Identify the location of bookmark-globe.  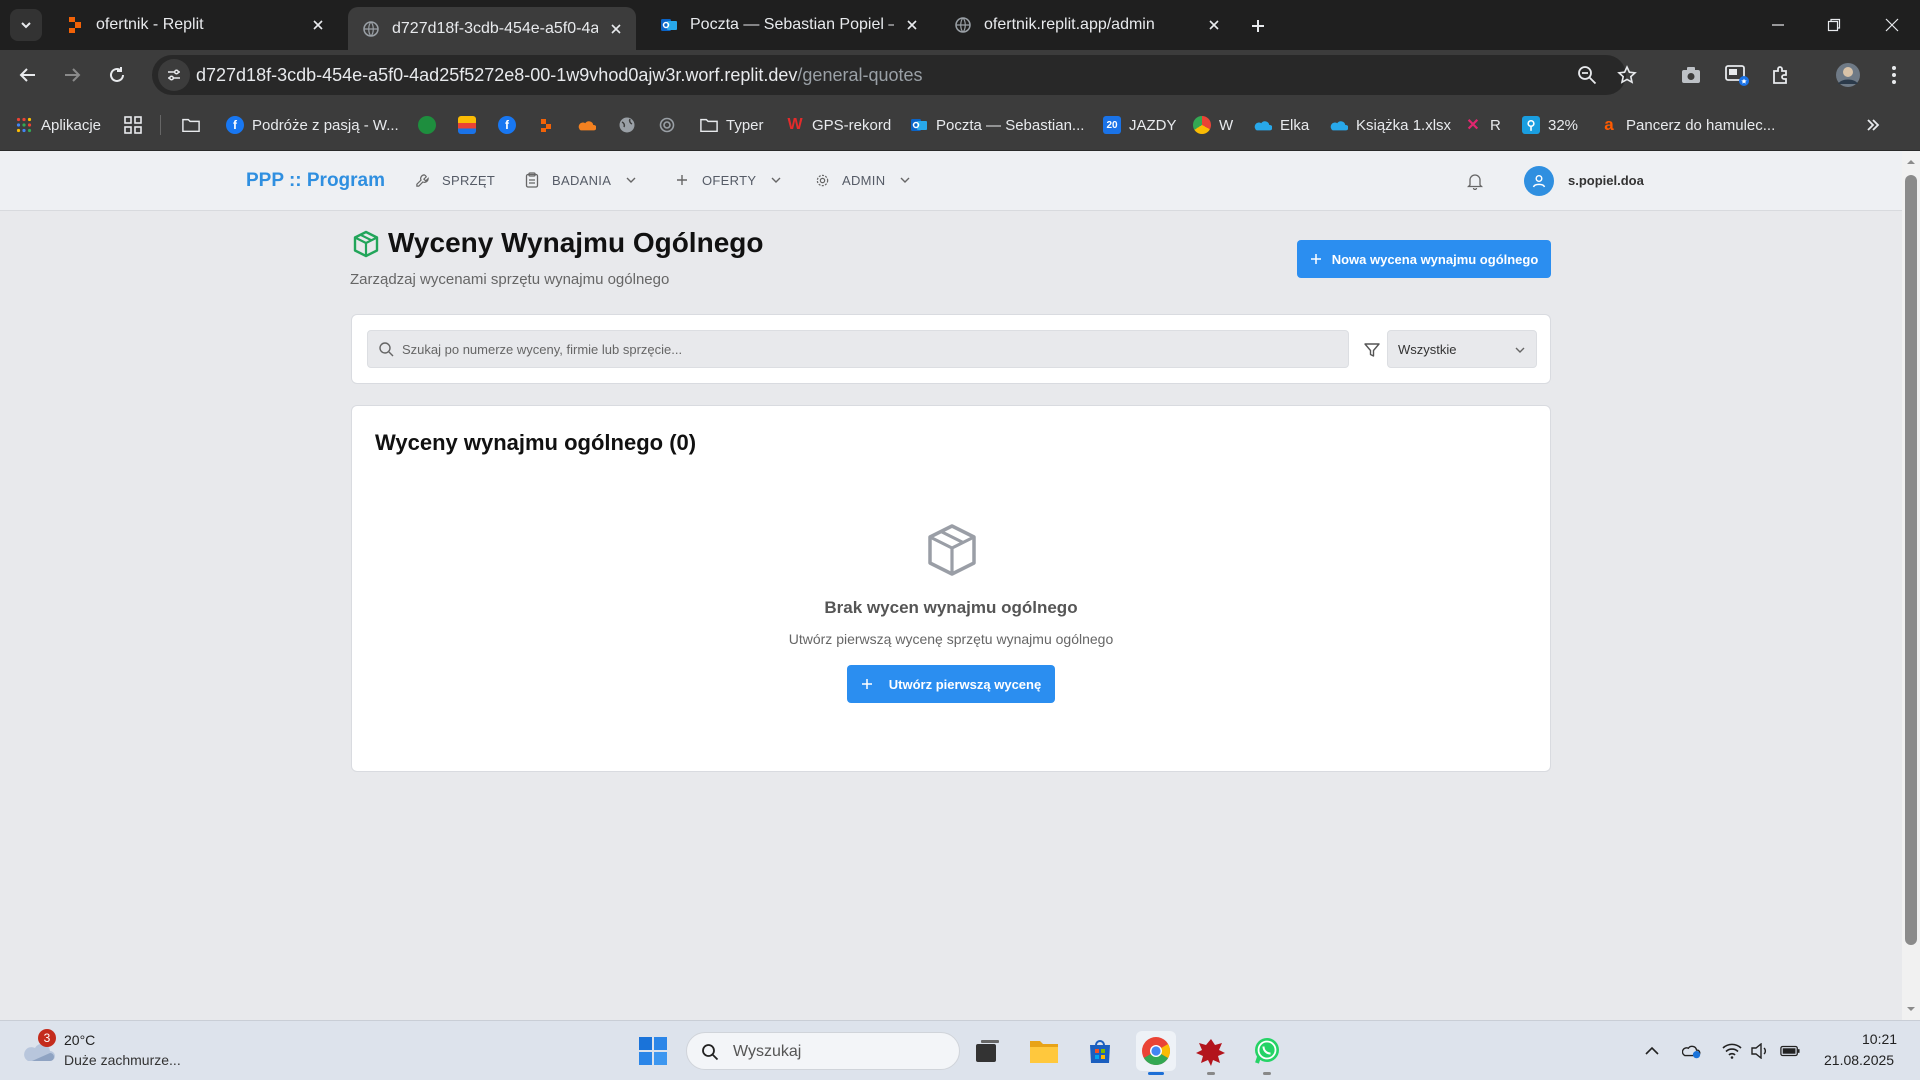
(627, 125).